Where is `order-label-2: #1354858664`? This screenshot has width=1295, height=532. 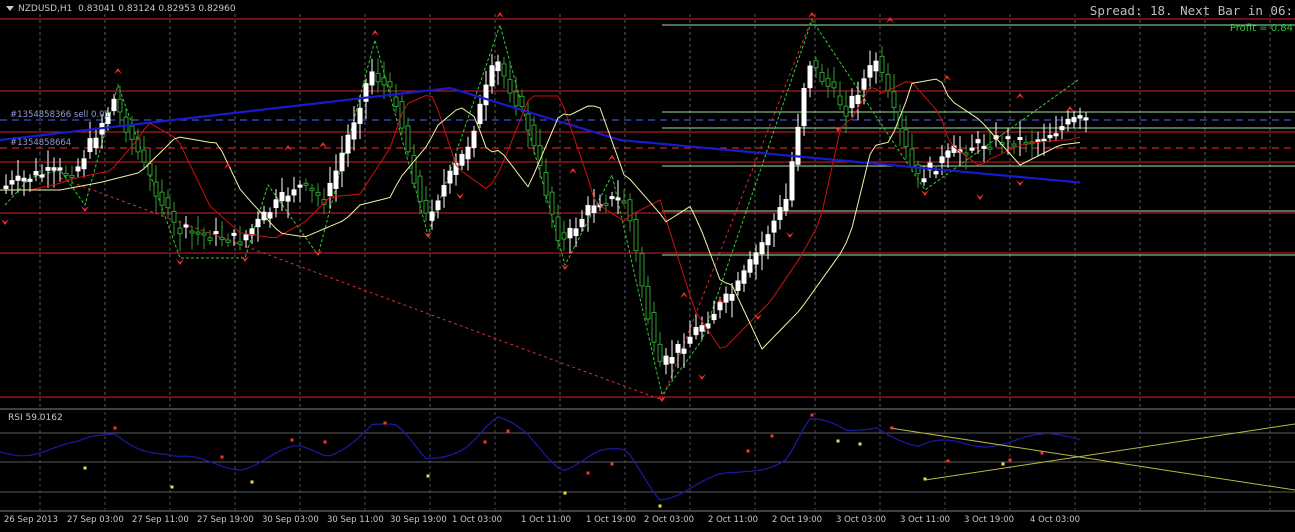 order-label-2: #1354858664 is located at coordinates (40, 143).